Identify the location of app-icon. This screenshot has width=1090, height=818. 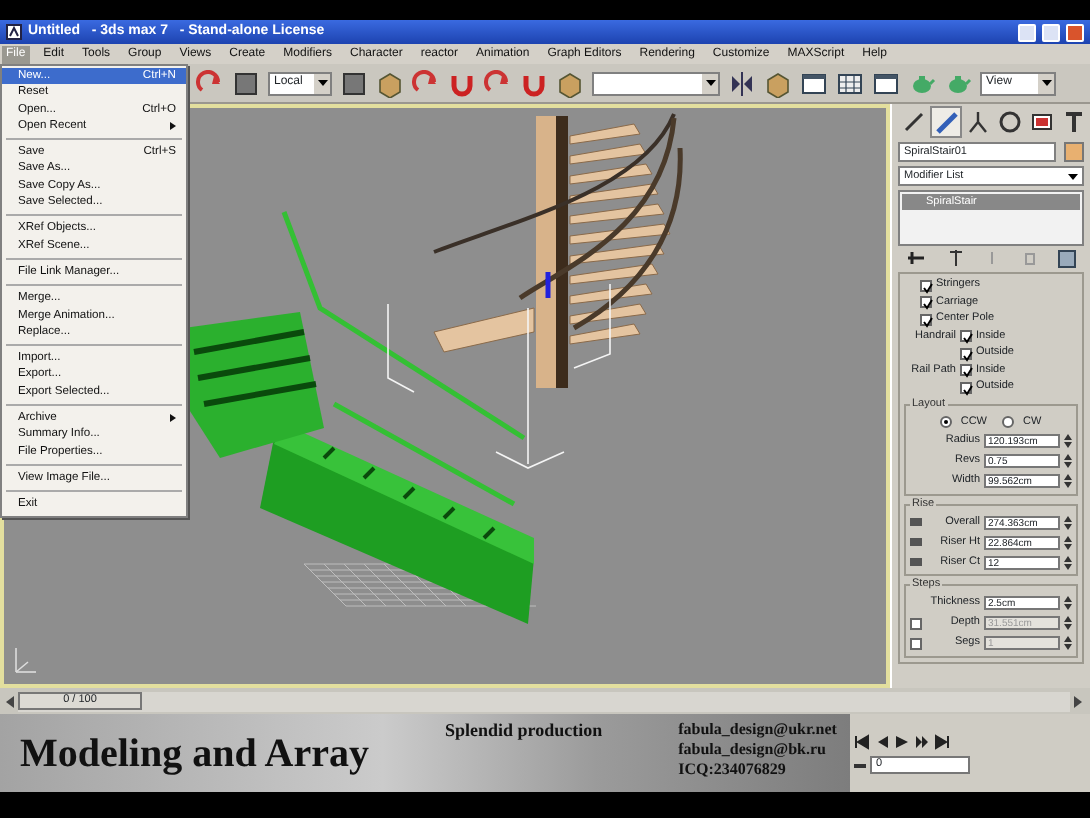
(14, 32).